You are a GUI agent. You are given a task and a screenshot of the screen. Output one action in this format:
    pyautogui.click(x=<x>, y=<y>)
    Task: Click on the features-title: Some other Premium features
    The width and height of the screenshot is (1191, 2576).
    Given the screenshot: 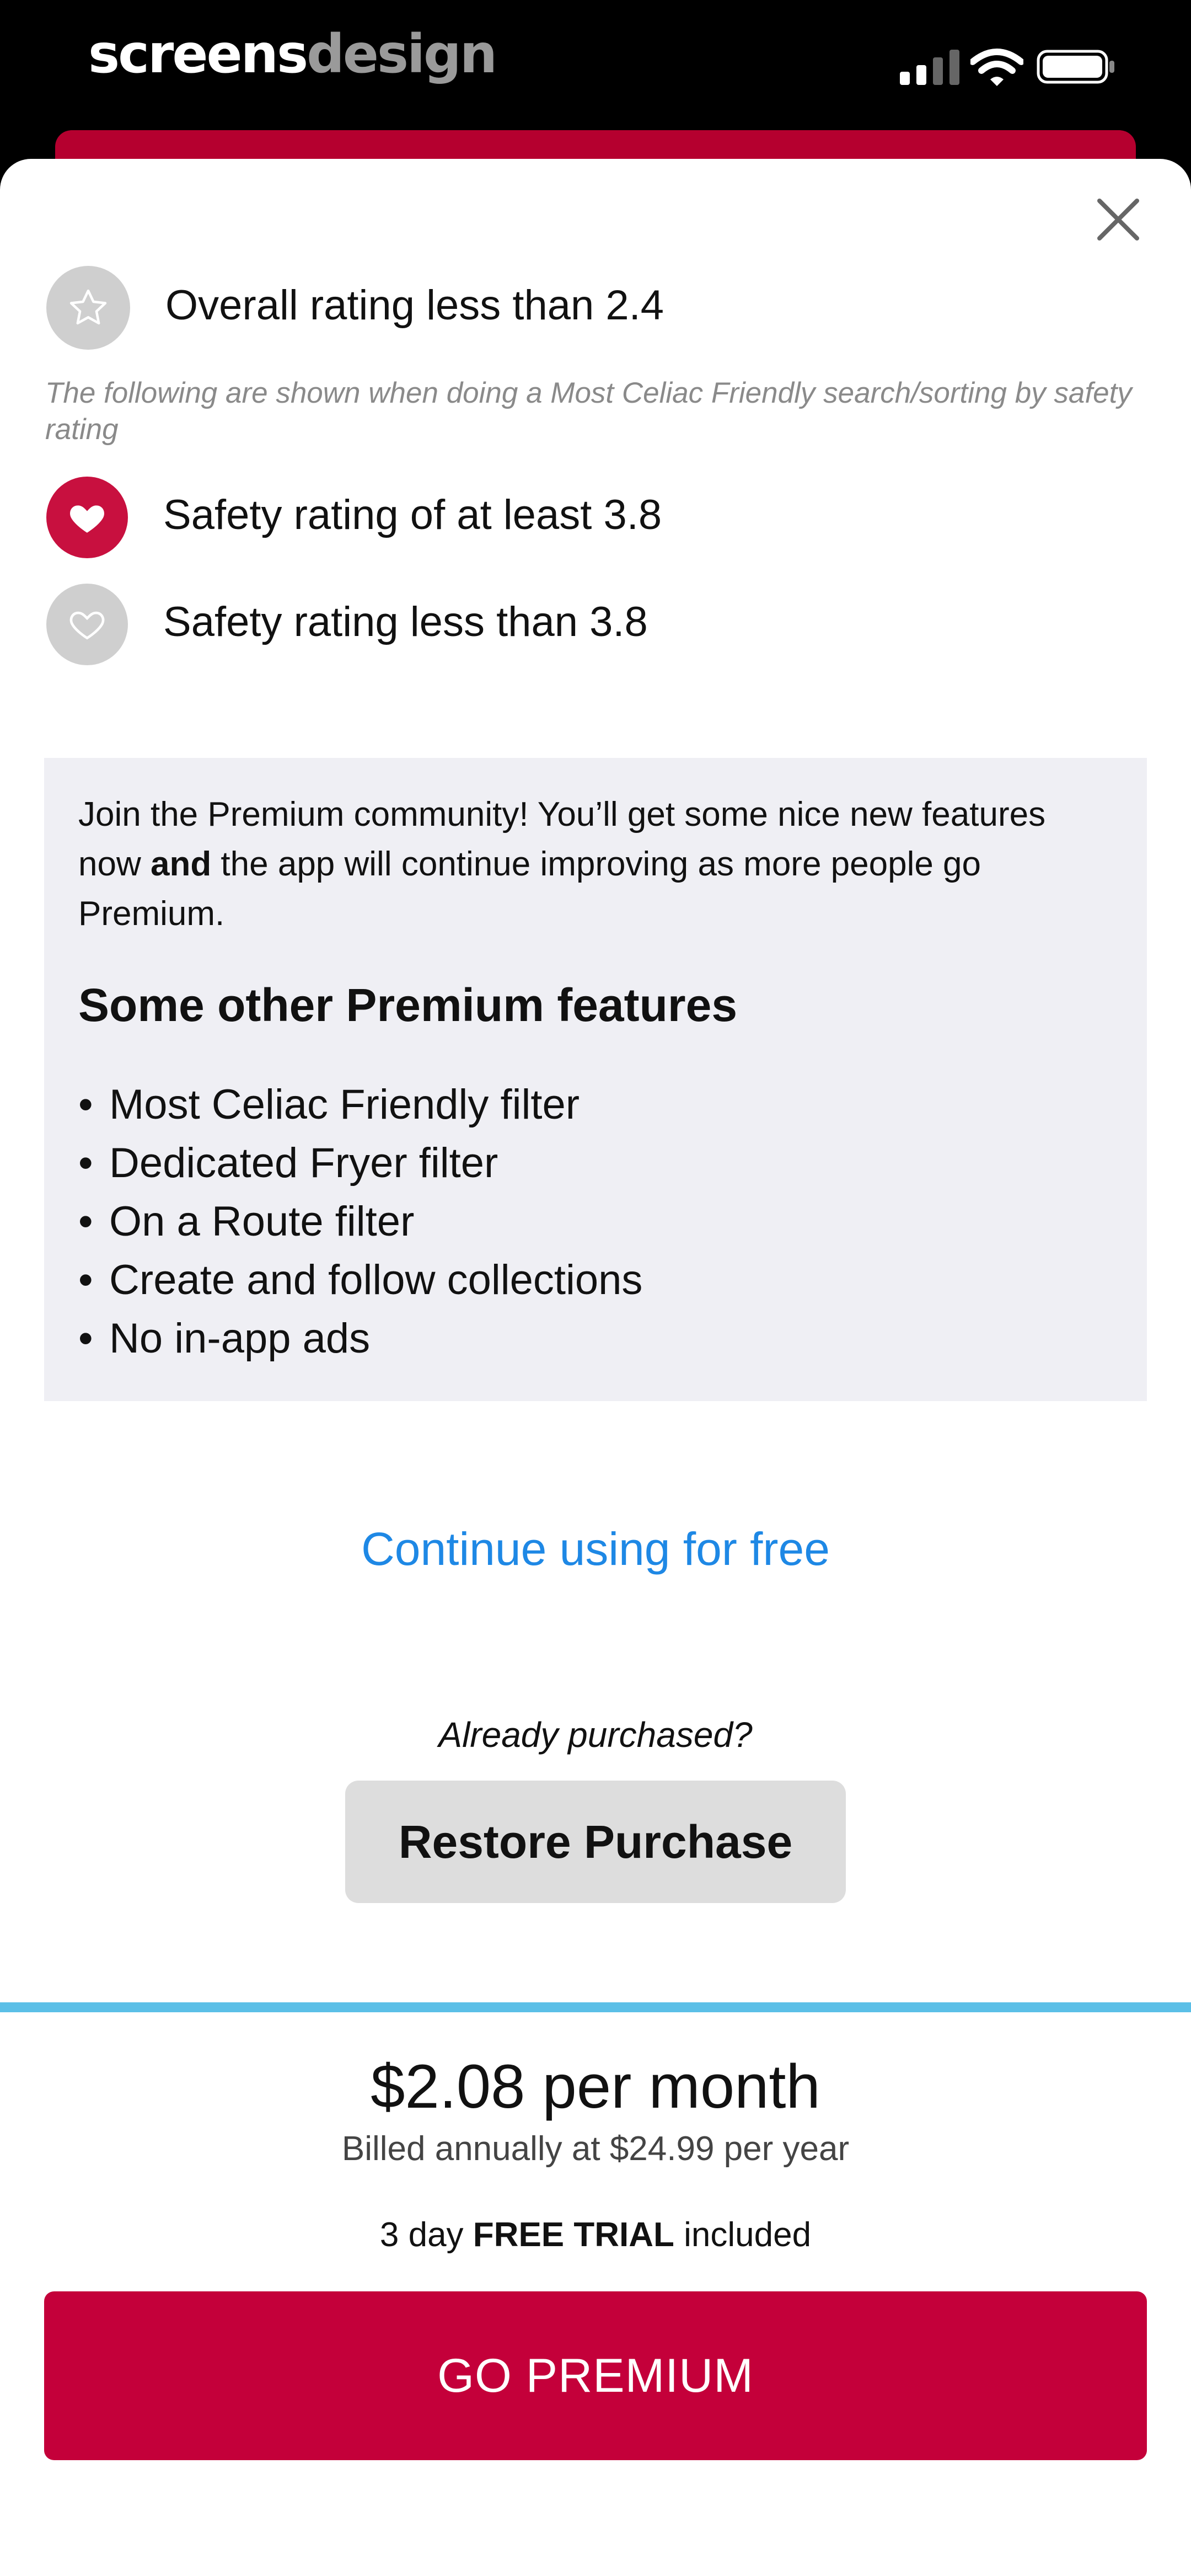 What is the action you would take?
    pyautogui.click(x=408, y=1005)
    